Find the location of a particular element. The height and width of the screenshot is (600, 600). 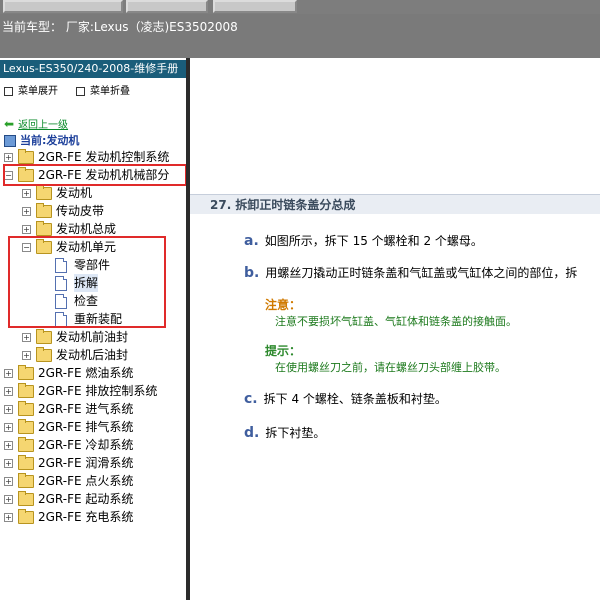

tree-item-label: 发动机前油封 is located at coordinates (92, 337).